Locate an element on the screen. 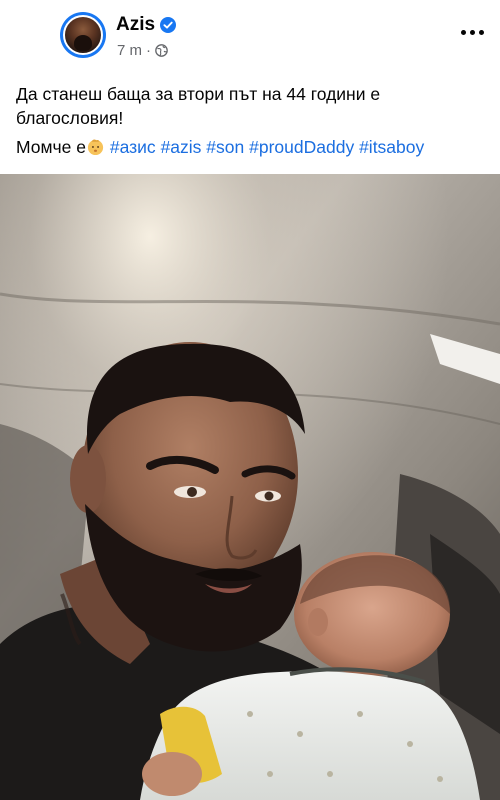  post-time: 7 m is located at coordinates (129, 50).